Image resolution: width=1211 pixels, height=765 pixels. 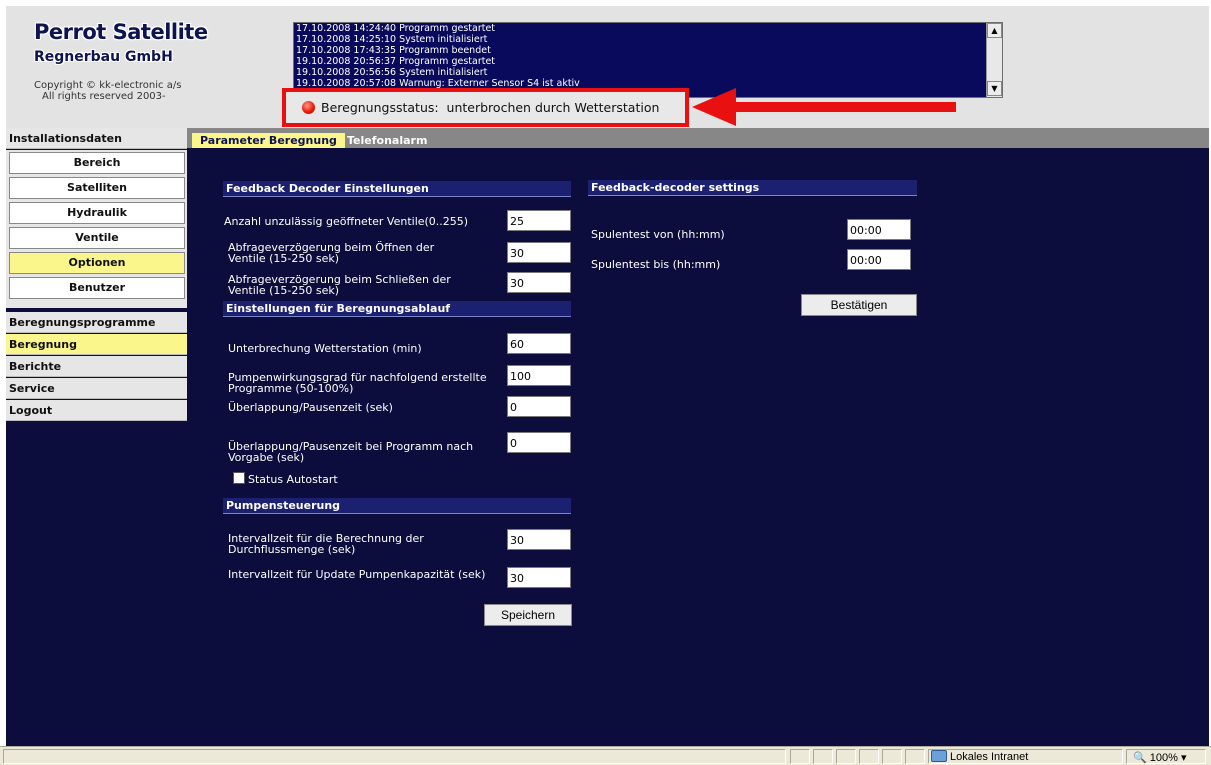 I want to click on sidebar-item-service: Service, so click(x=96, y=388).